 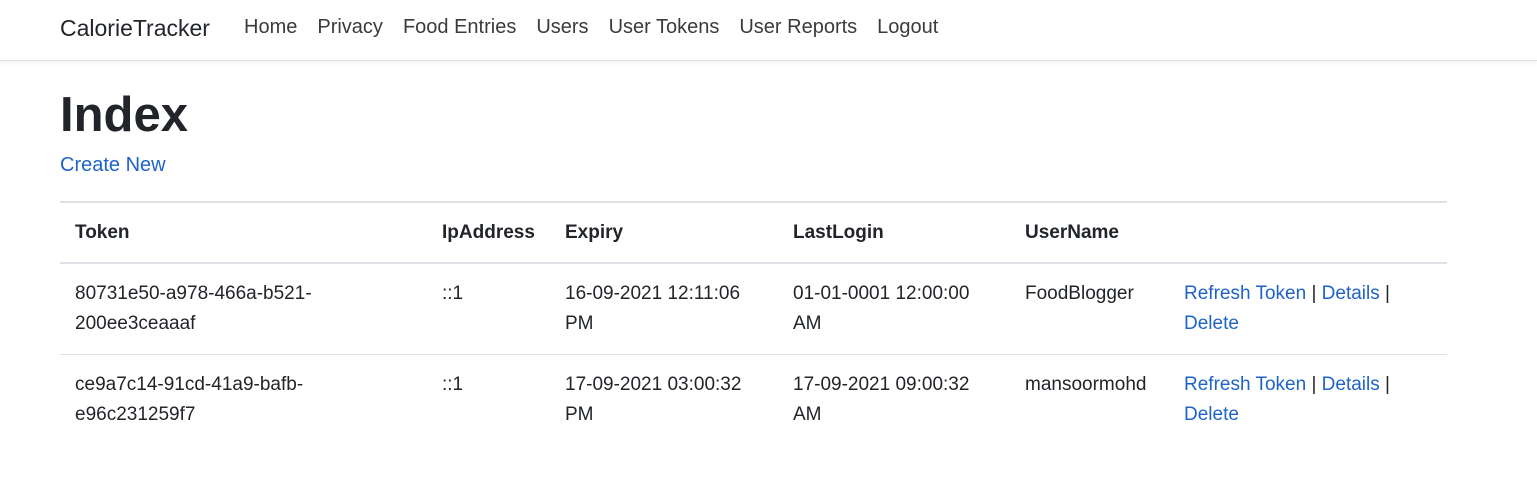 What do you see at coordinates (488, 232) in the screenshot?
I see `column-header-ip-address: IpAddress` at bounding box center [488, 232].